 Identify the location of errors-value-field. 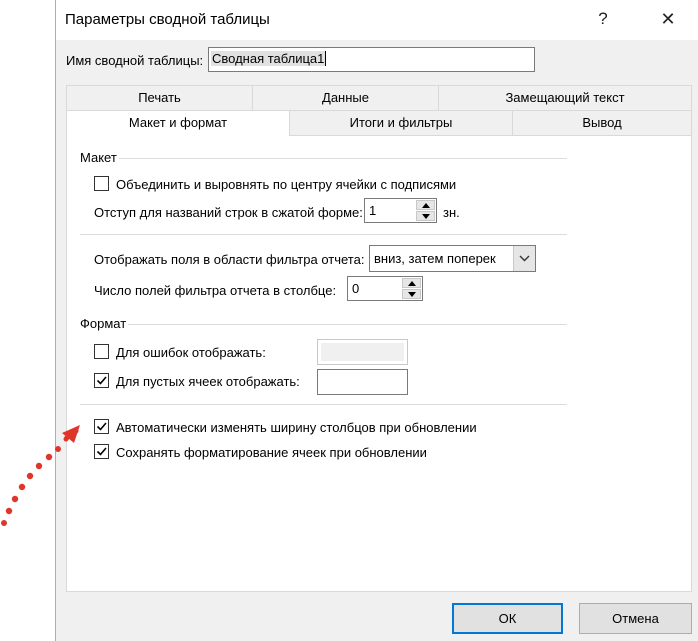
(362, 352).